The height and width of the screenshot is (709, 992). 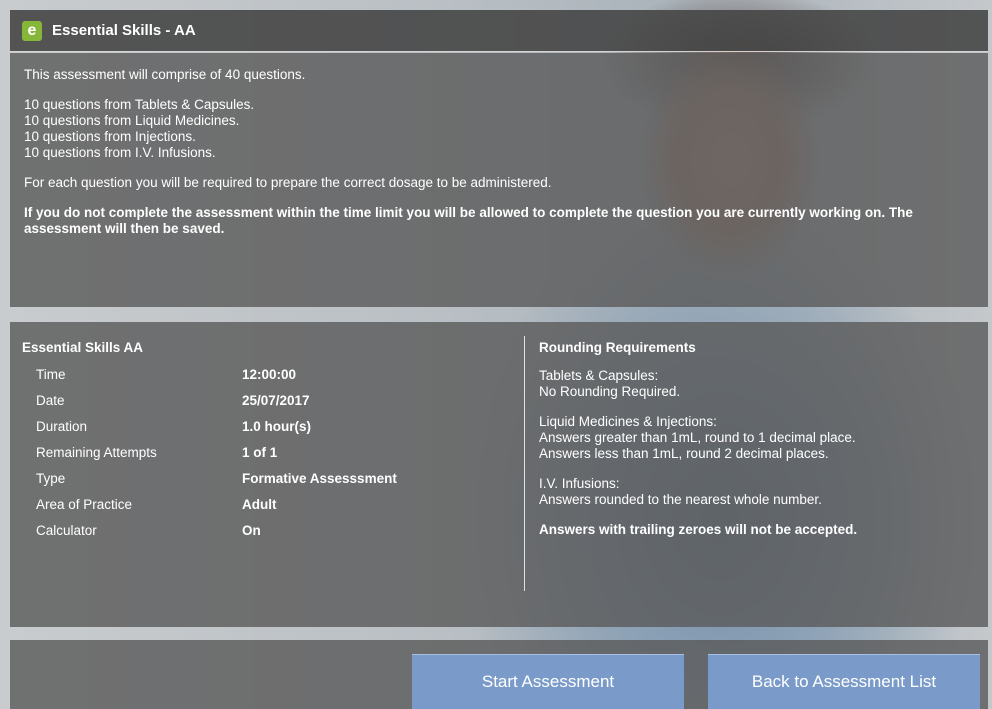 I want to click on back-to-assessment-list-button: Back to Assessment List, so click(x=844, y=681).